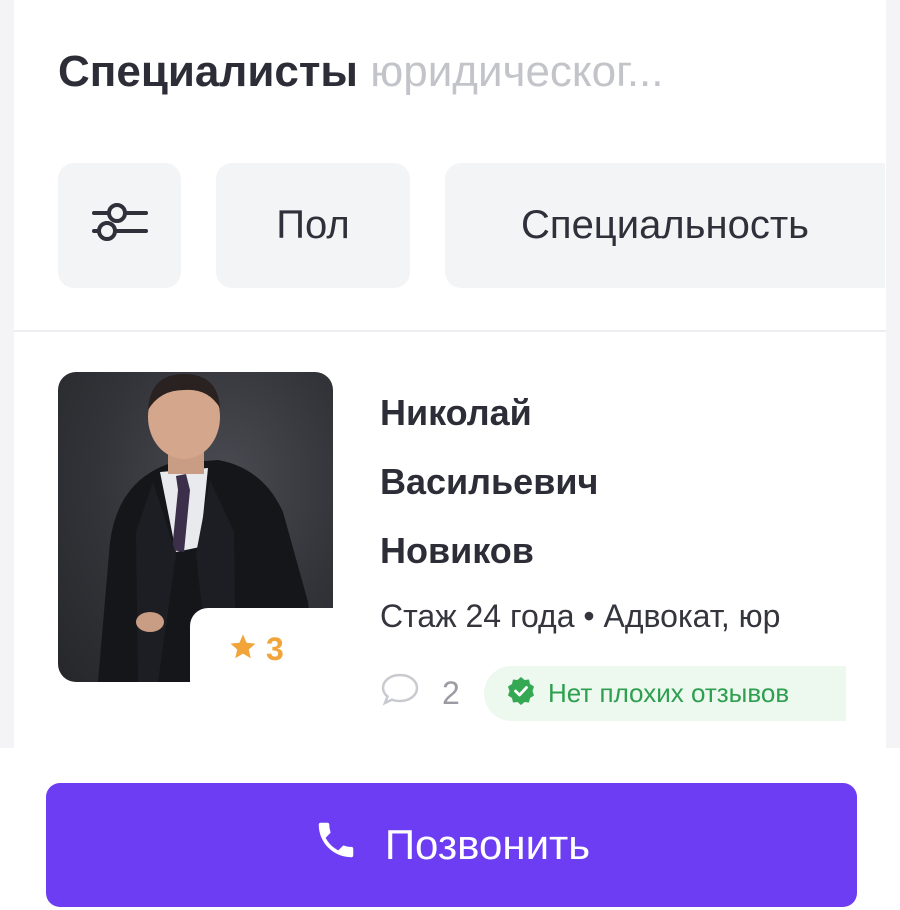  What do you see at coordinates (521, 693) in the screenshot?
I see `verified-check-icon` at bounding box center [521, 693].